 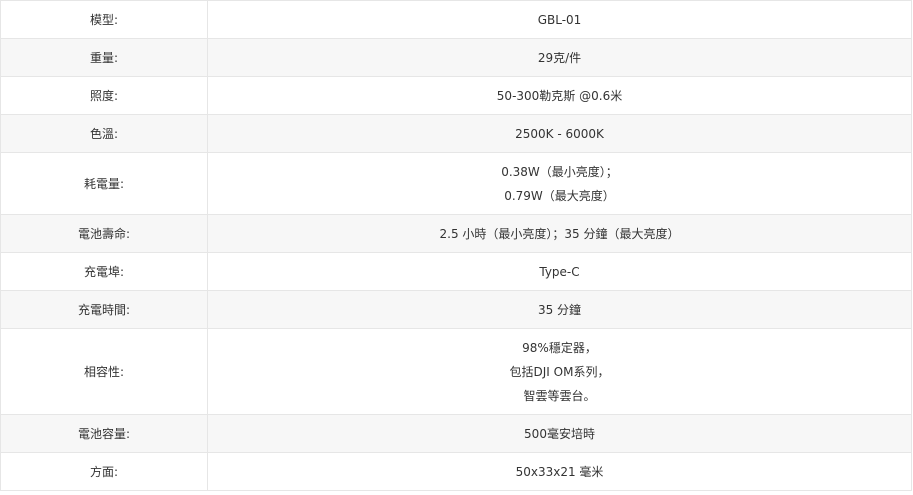 I want to click on spec-label: 照度:, so click(x=104, y=95).